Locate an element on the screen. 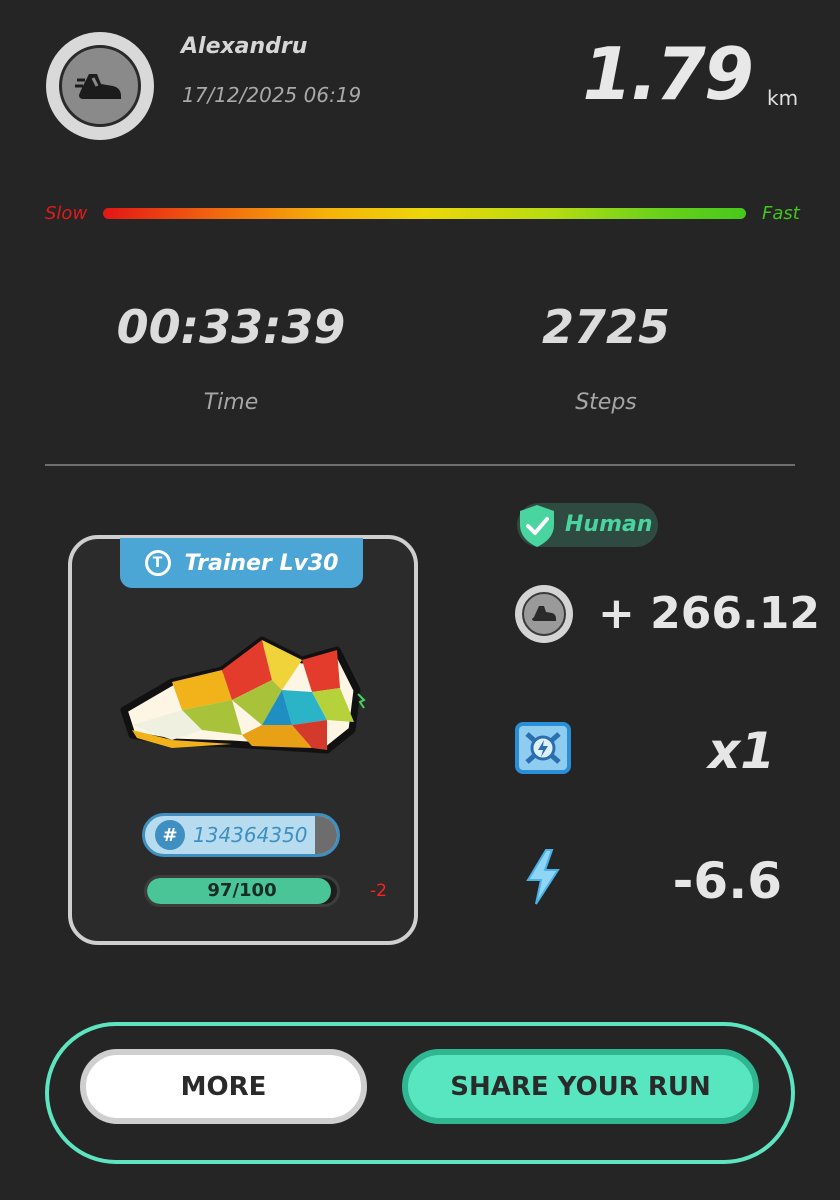 The width and height of the screenshot is (840, 1200). more-button: MORE is located at coordinates (223, 1086).